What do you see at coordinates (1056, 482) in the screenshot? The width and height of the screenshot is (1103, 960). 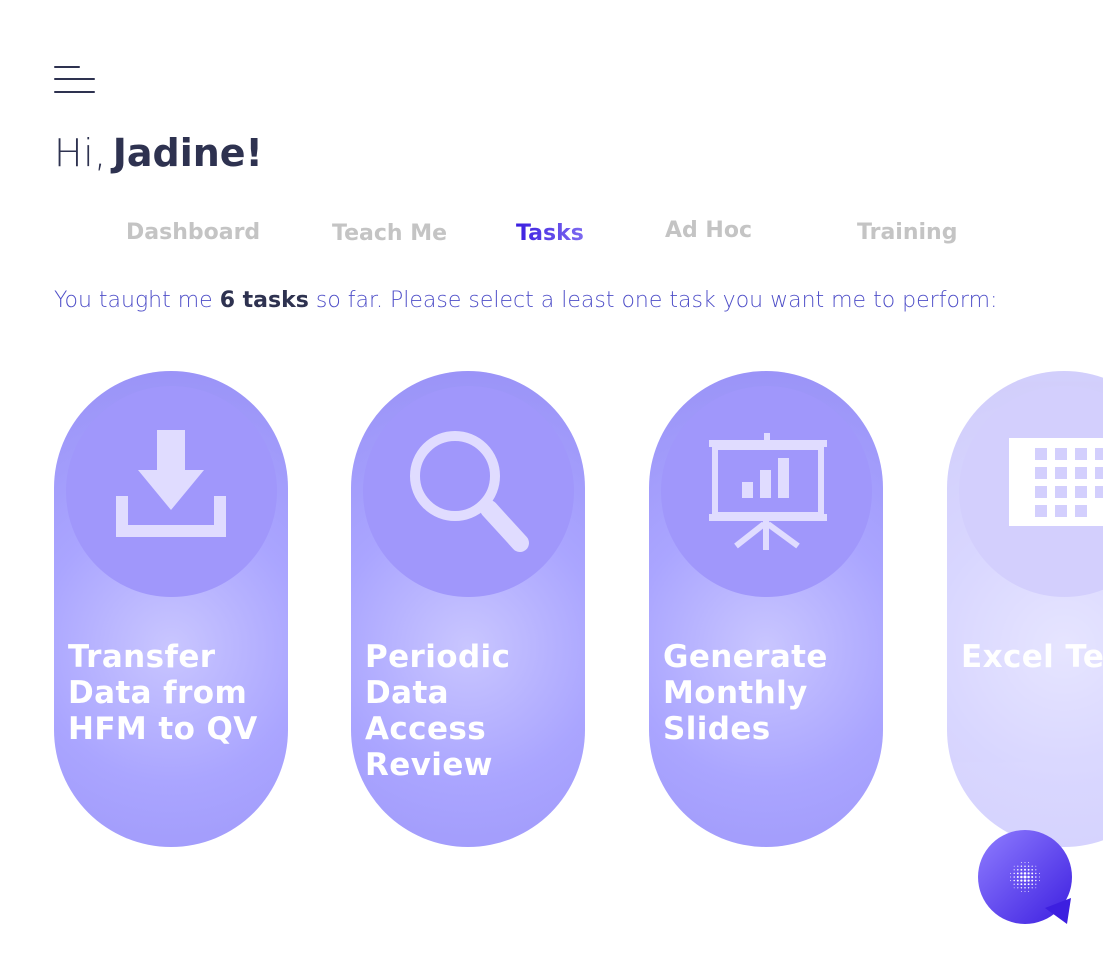 I see `spreadsheet-icon` at bounding box center [1056, 482].